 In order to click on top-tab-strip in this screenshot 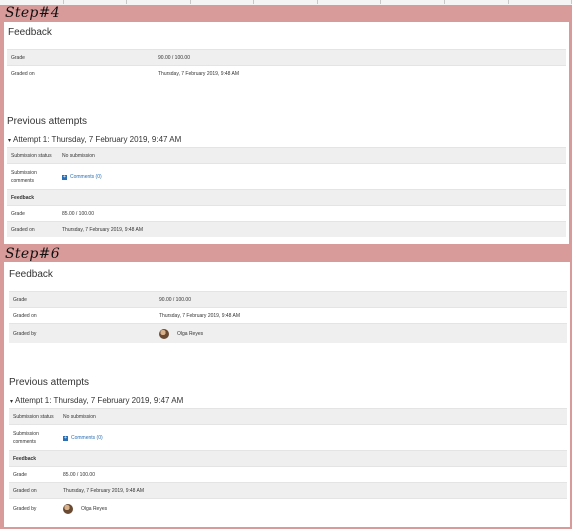, I will do `click(286, 2)`.